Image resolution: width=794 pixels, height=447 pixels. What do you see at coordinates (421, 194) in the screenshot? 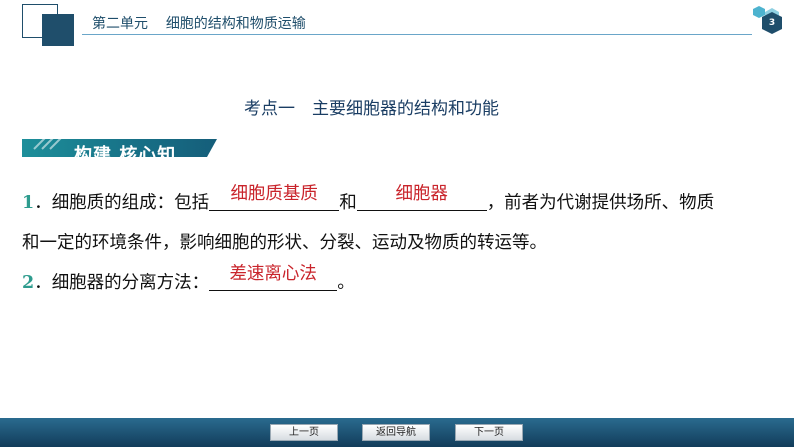
I see `answer-text: 细胞器` at bounding box center [421, 194].